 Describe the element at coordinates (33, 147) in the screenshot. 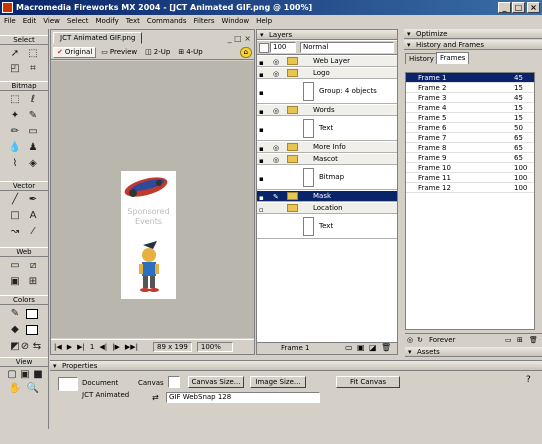

I see `rubber-stamp-icon: ♟` at that location.